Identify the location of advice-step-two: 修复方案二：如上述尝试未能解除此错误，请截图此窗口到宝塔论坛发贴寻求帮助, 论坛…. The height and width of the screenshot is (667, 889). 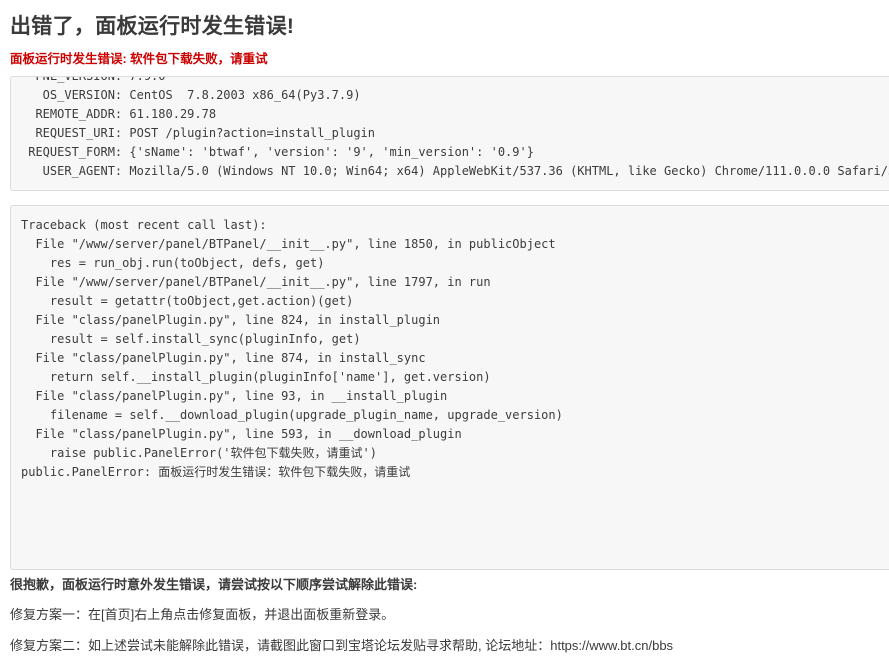
(342, 645).